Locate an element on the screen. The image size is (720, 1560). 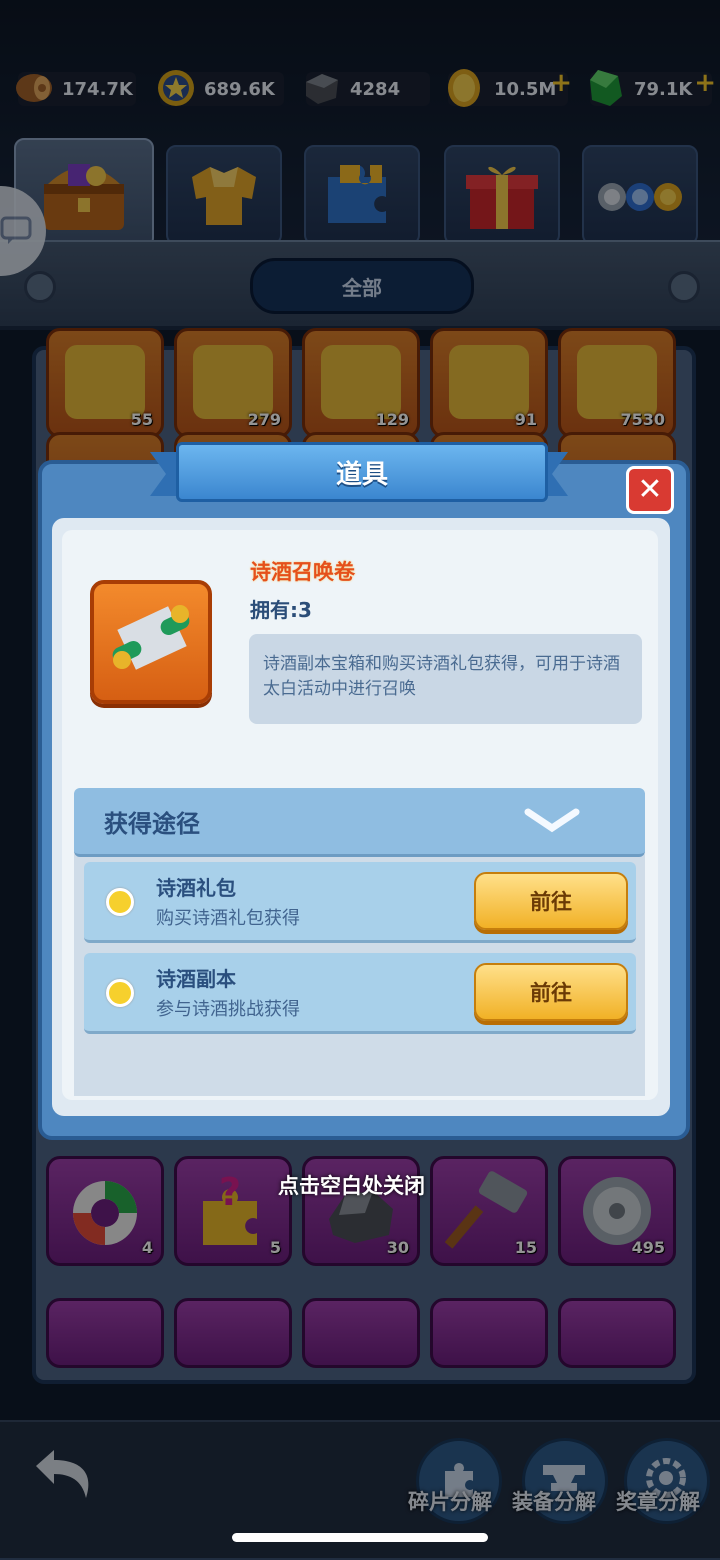
chevron-down-icon is located at coordinates (552, 820).